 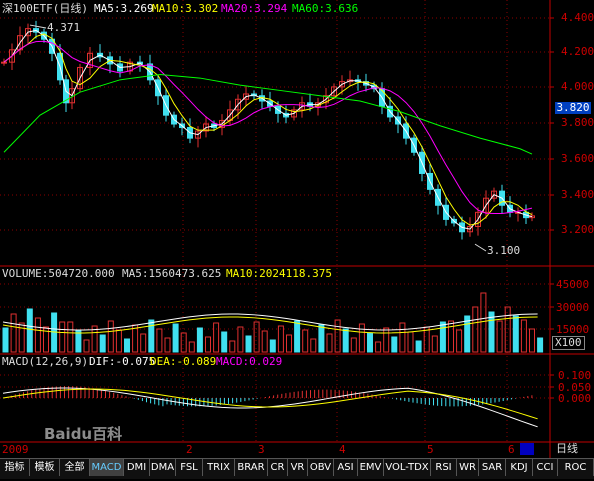 What do you see at coordinates (254, 8) in the screenshot?
I see `ma20-value: MA20:3.294` at bounding box center [254, 8].